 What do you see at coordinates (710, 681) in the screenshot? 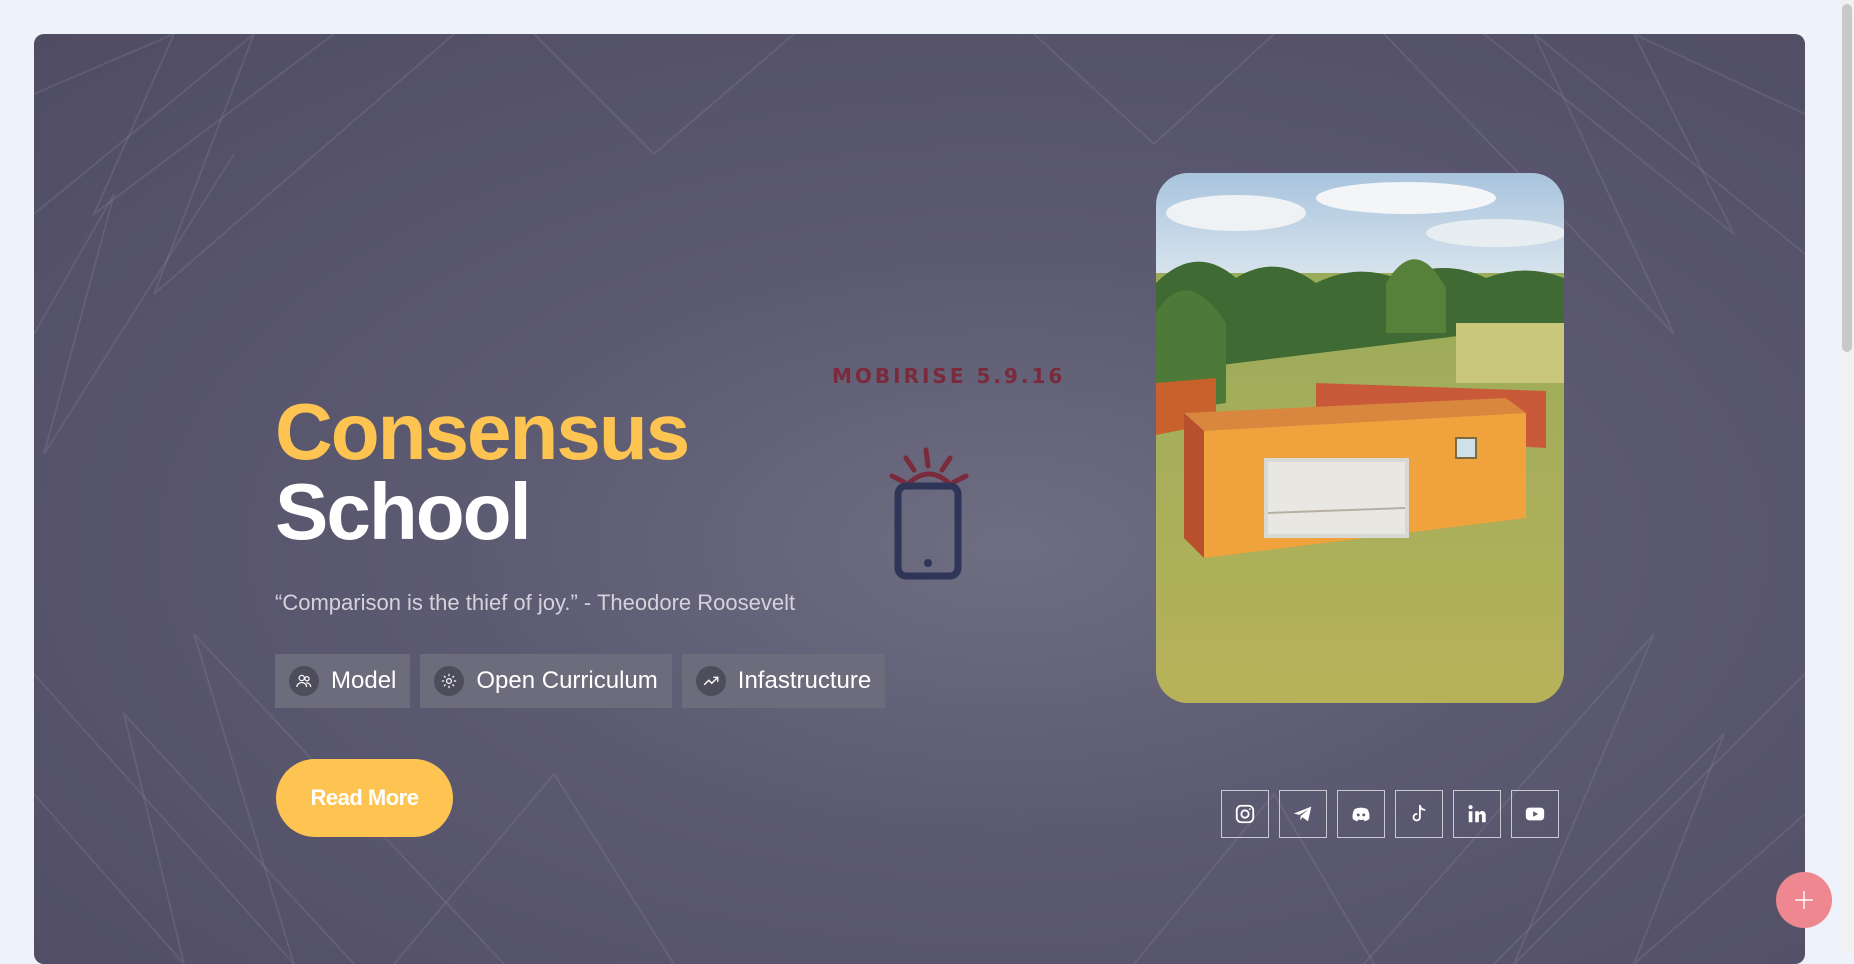
I see `trending-up-icon` at bounding box center [710, 681].